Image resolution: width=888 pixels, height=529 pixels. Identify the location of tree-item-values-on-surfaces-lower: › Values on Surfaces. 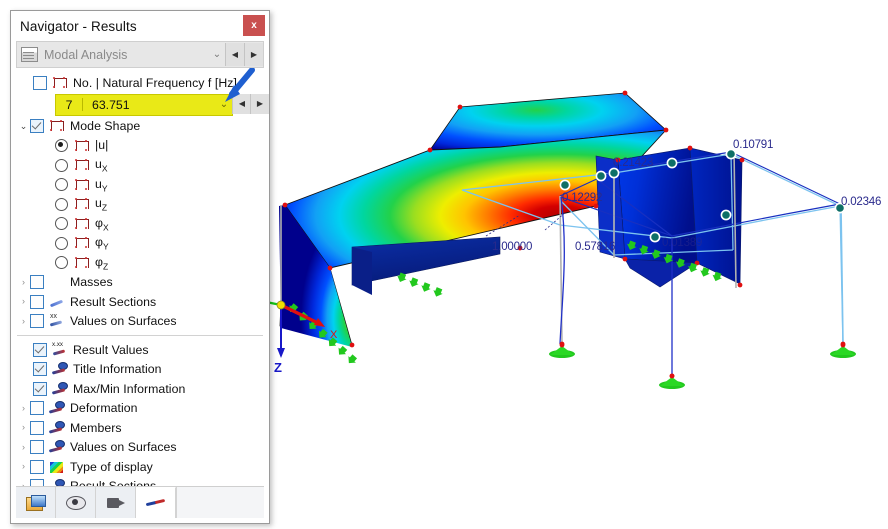
(140, 448).